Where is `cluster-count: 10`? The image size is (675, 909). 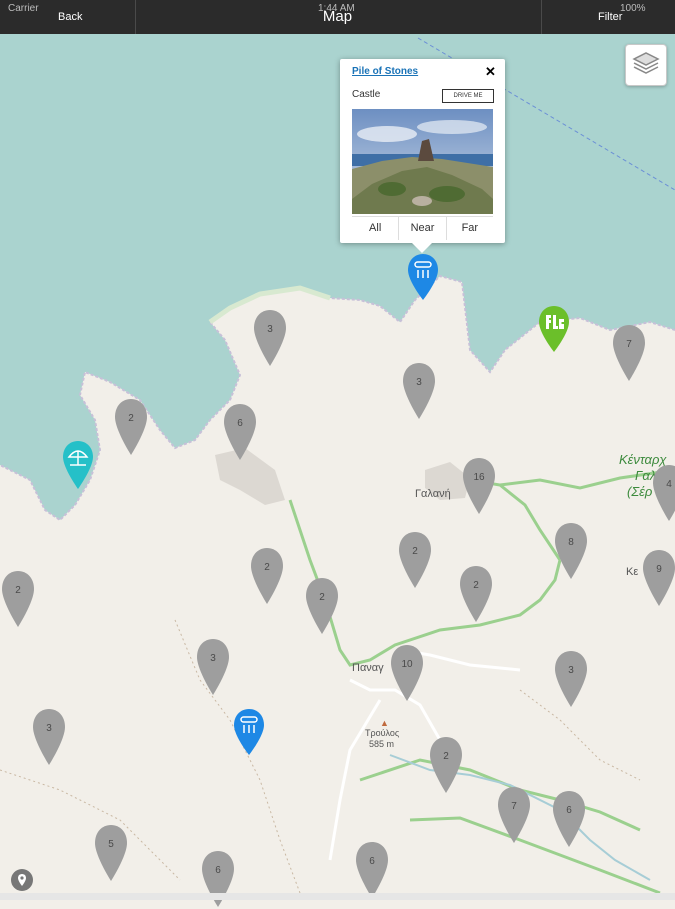 cluster-count: 10 is located at coordinates (407, 664).